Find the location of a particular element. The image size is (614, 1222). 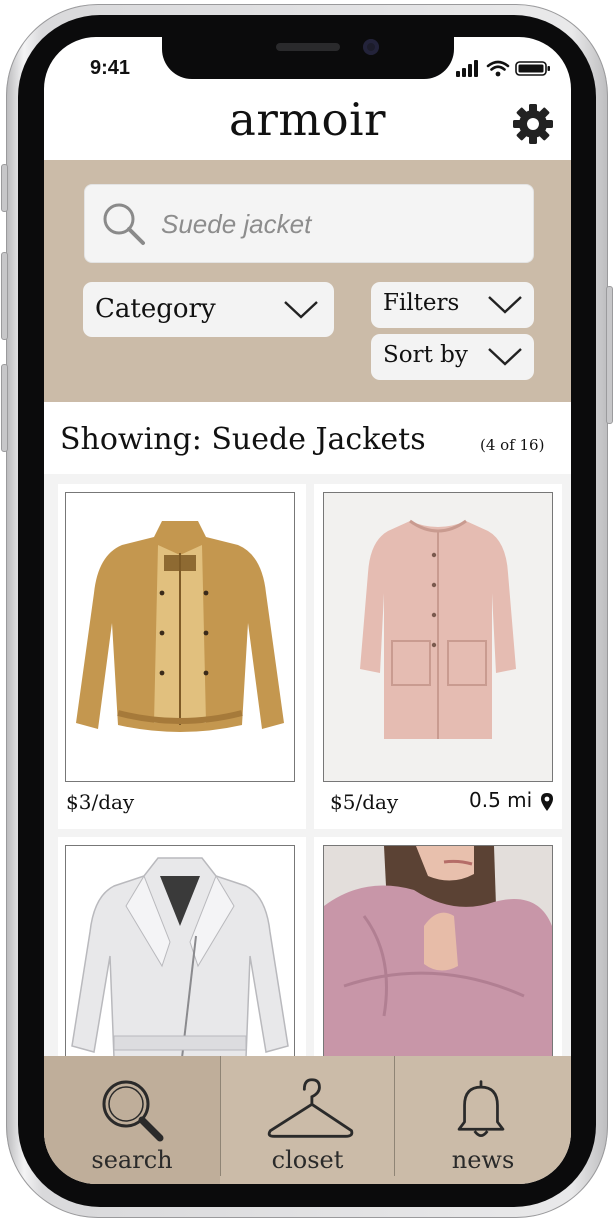

tab-search-label: search is located at coordinates (132, 1160).